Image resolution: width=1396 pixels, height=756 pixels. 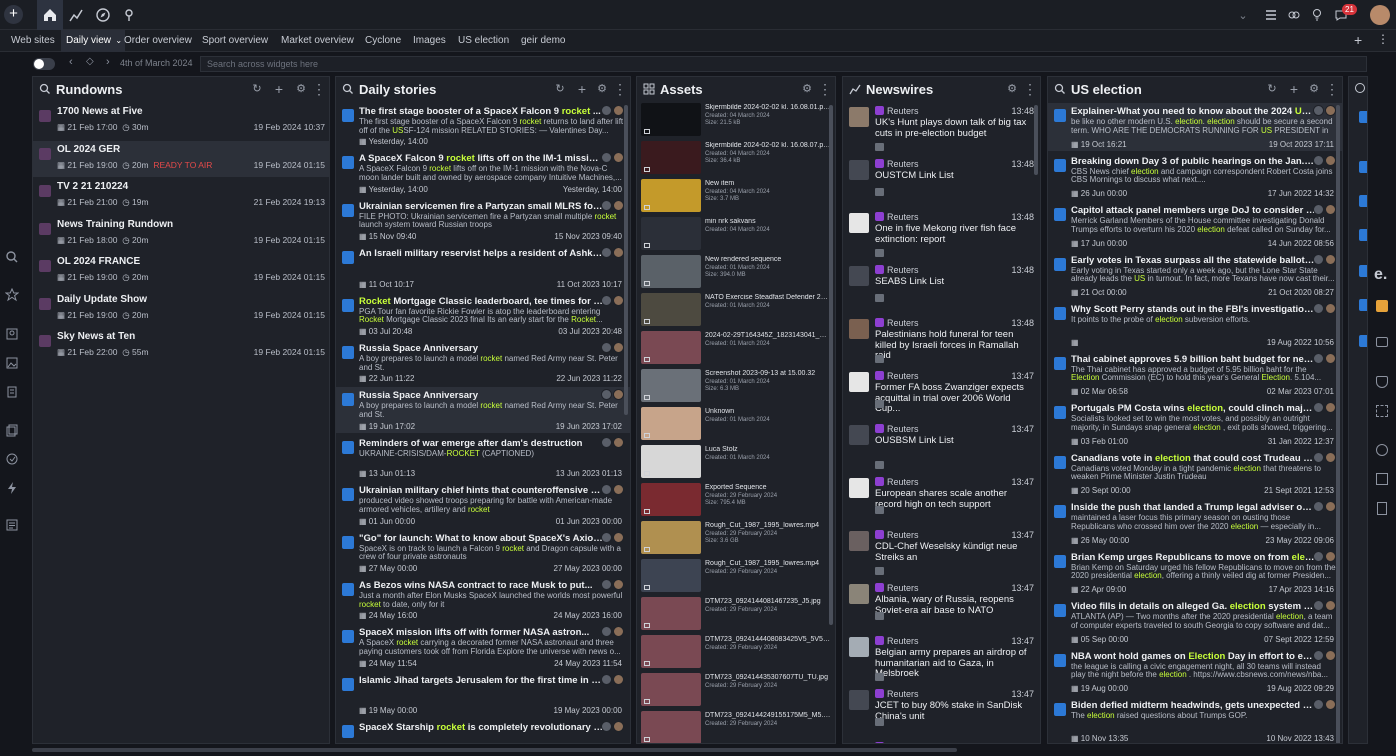 What do you see at coordinates (235, 41) in the screenshot?
I see `tab-sport-overview: Sport overview` at bounding box center [235, 41].